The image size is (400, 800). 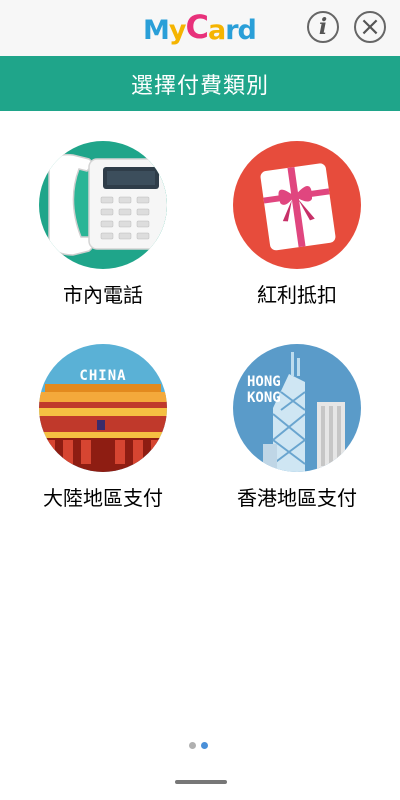 I want to click on top-bar: MyCard i ×, so click(x=200, y=28).